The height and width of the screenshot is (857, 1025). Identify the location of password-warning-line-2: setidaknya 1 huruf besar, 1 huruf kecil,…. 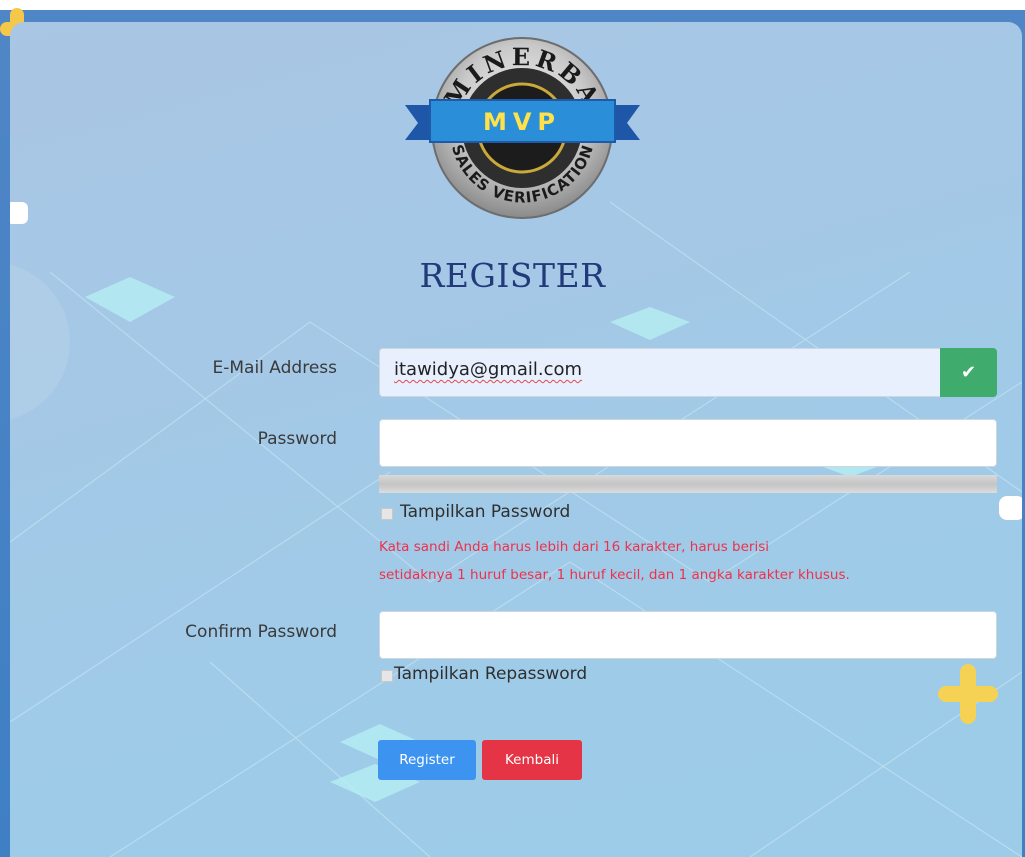
(614, 575).